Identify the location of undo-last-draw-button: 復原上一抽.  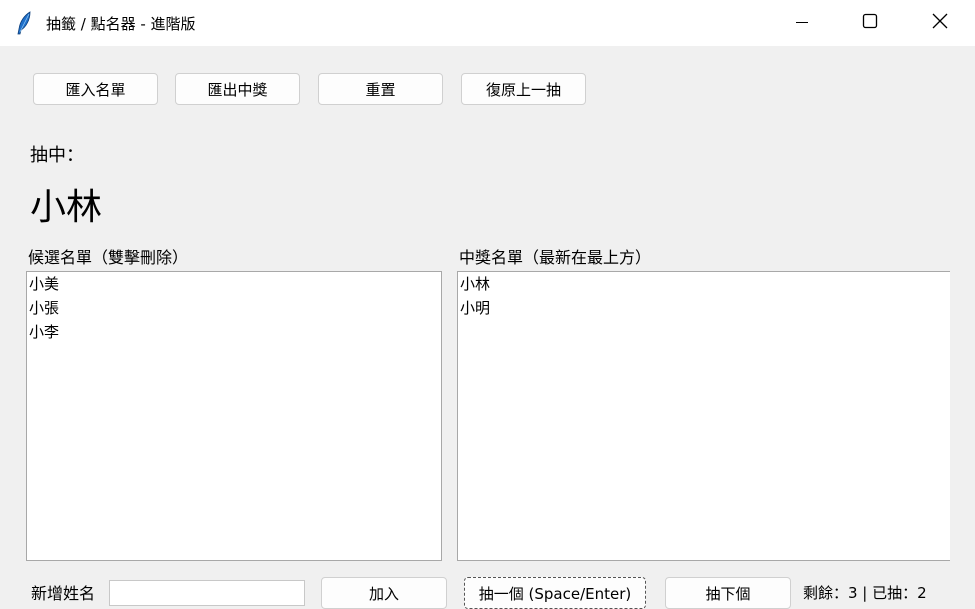
(523, 89).